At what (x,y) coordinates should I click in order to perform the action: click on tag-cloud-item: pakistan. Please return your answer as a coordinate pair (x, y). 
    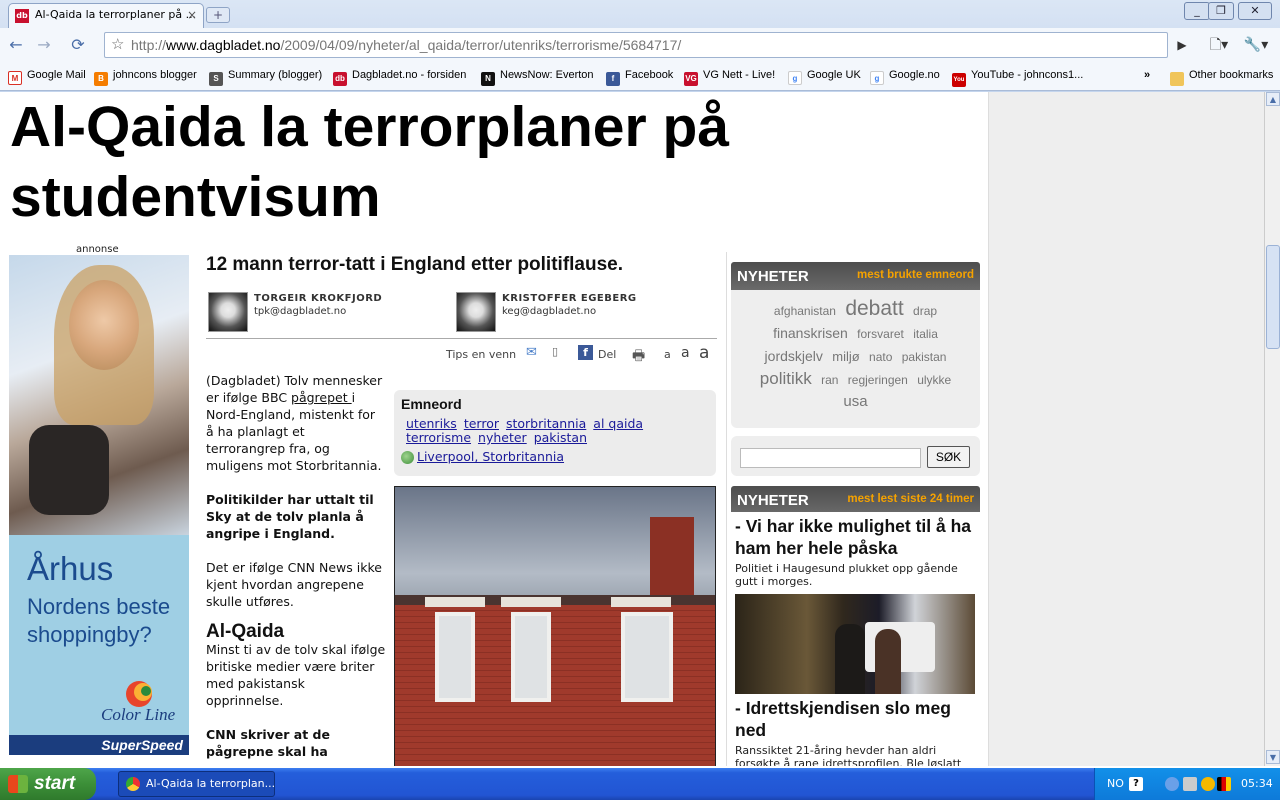
    Looking at the image, I should click on (924, 357).